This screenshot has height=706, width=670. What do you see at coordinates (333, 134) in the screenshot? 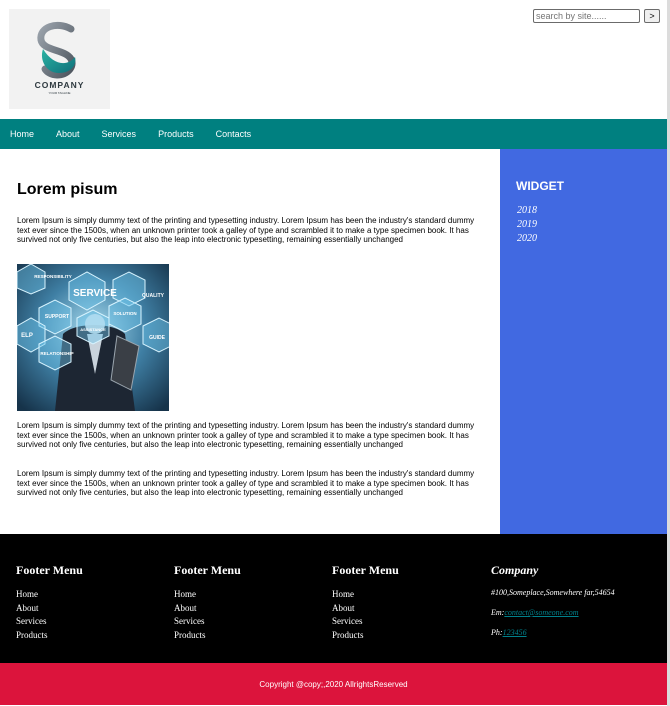
I see `main-nav: Home About Services Products Contacts` at bounding box center [333, 134].